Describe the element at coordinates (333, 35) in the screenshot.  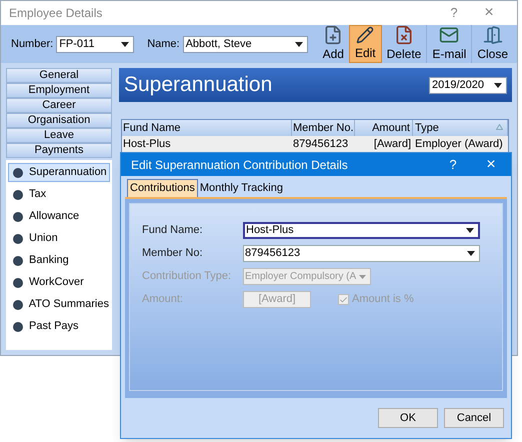
I see `document-plus-icon` at that location.